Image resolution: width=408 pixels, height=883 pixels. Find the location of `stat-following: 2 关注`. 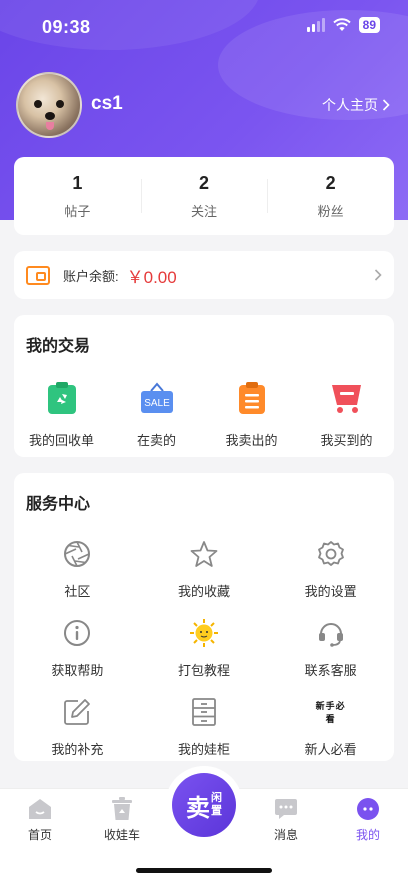

stat-following: 2 关注 is located at coordinates (204, 196).